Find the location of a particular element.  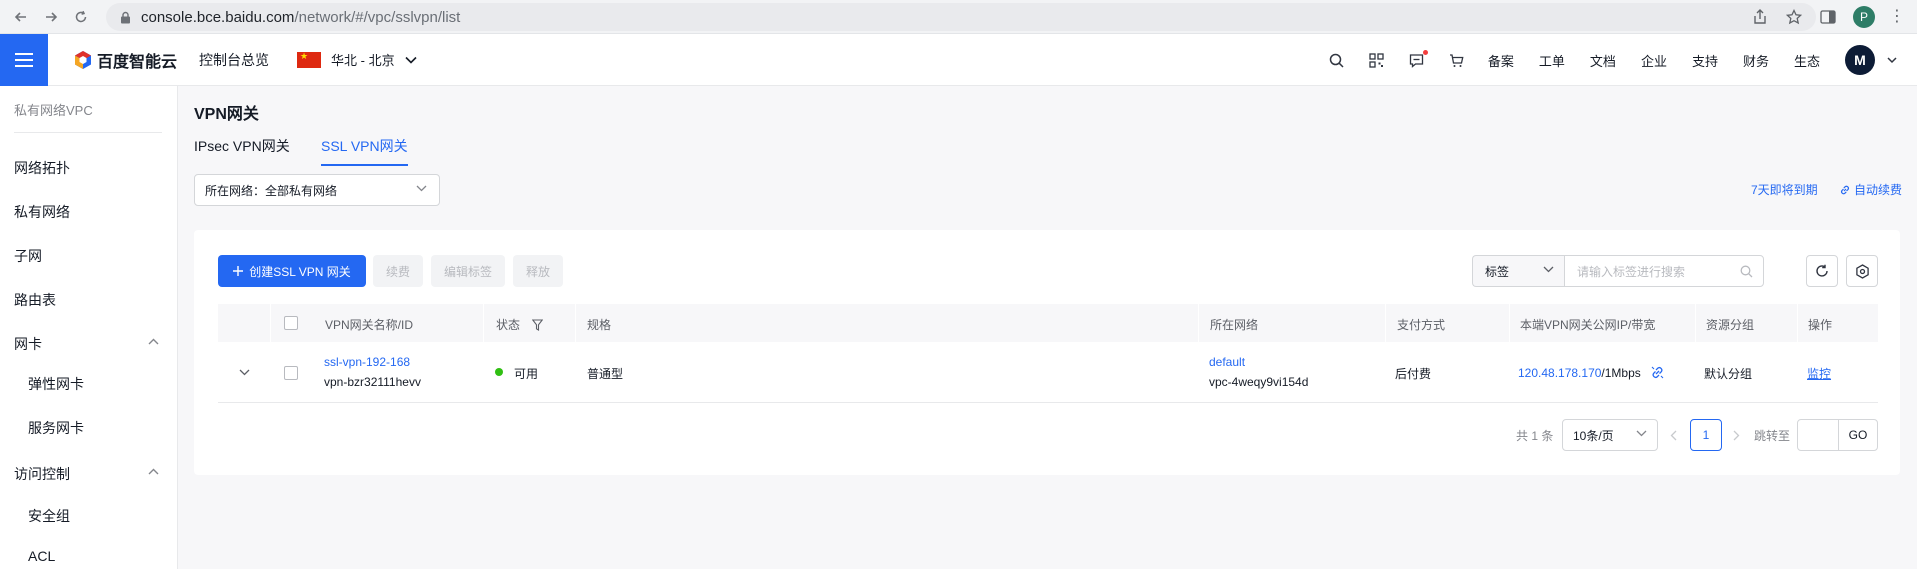

vpn-name-link: ssl-vpn-192-168 is located at coordinates (367, 362).